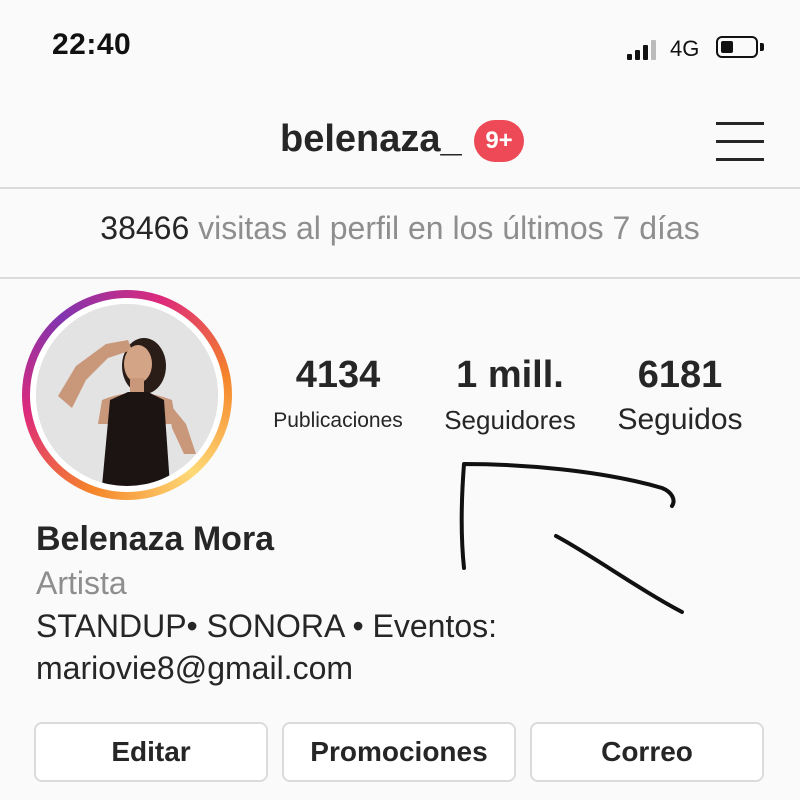 This screenshot has height=800, width=800. What do you see at coordinates (400, 188) in the screenshot?
I see `header-divider` at bounding box center [400, 188].